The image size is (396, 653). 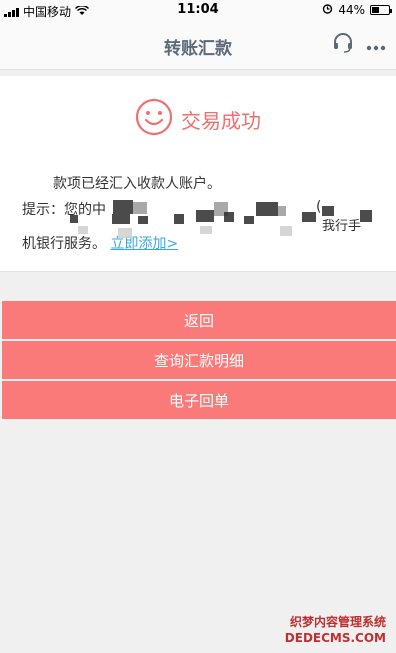 What do you see at coordinates (359, 45) in the screenshot?
I see `nav-actions` at bounding box center [359, 45].